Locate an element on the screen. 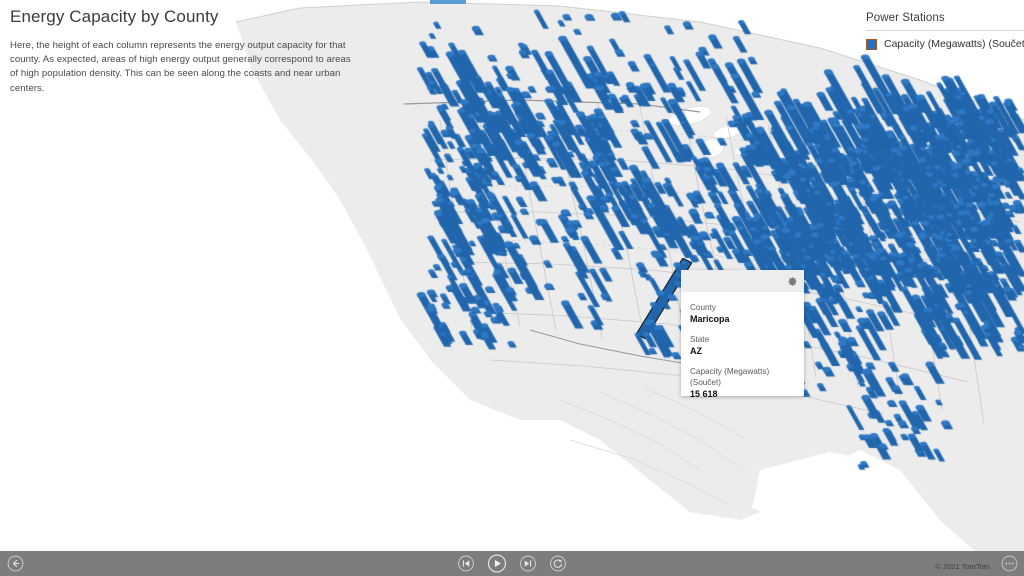 The height and width of the screenshot is (576, 1024). tour-progress-bar is located at coordinates (448, 2).